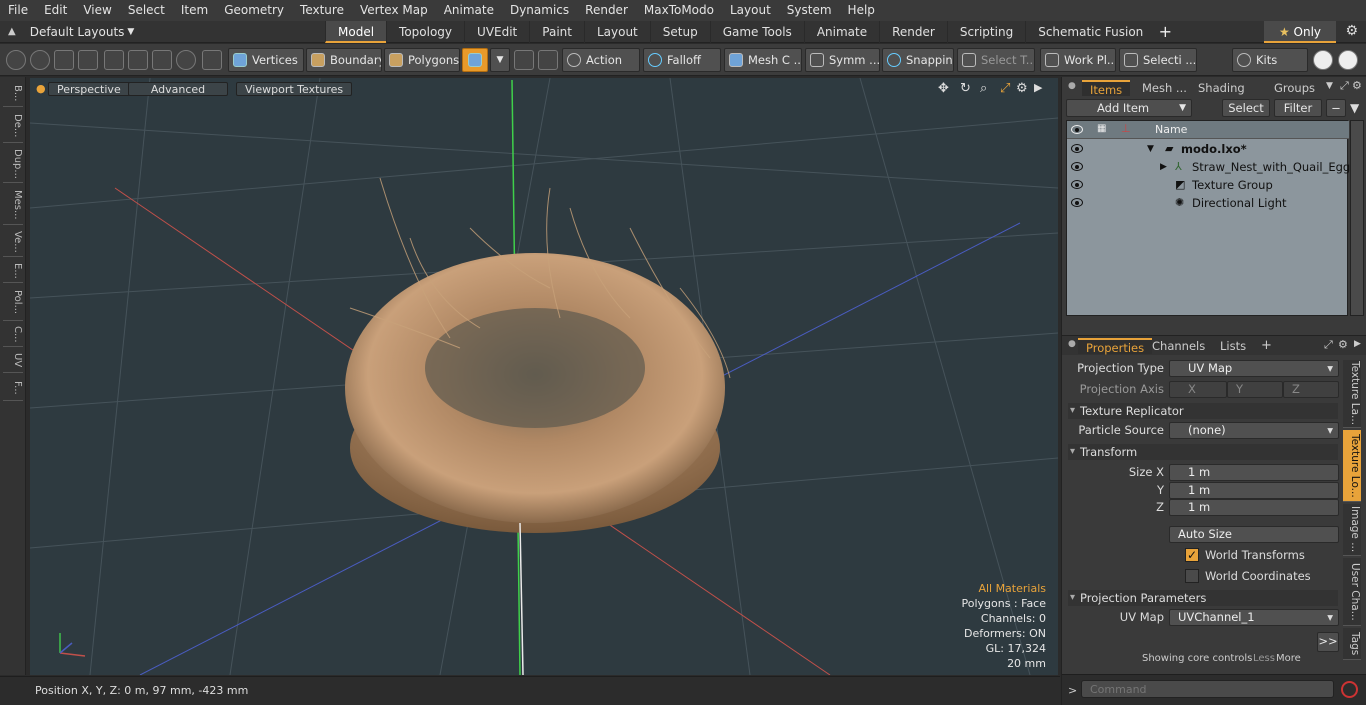  I want to click on tab-uvedit: UVEdit, so click(496, 31).